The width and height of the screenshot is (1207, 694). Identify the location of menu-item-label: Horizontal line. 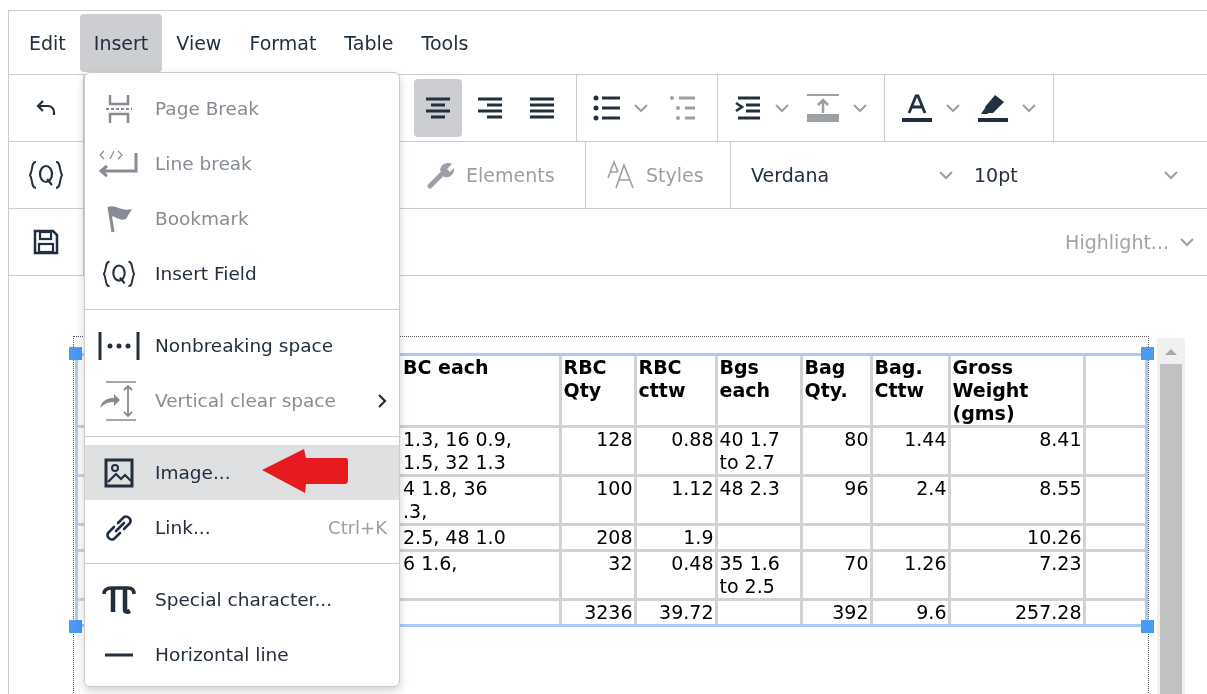
(222, 654).